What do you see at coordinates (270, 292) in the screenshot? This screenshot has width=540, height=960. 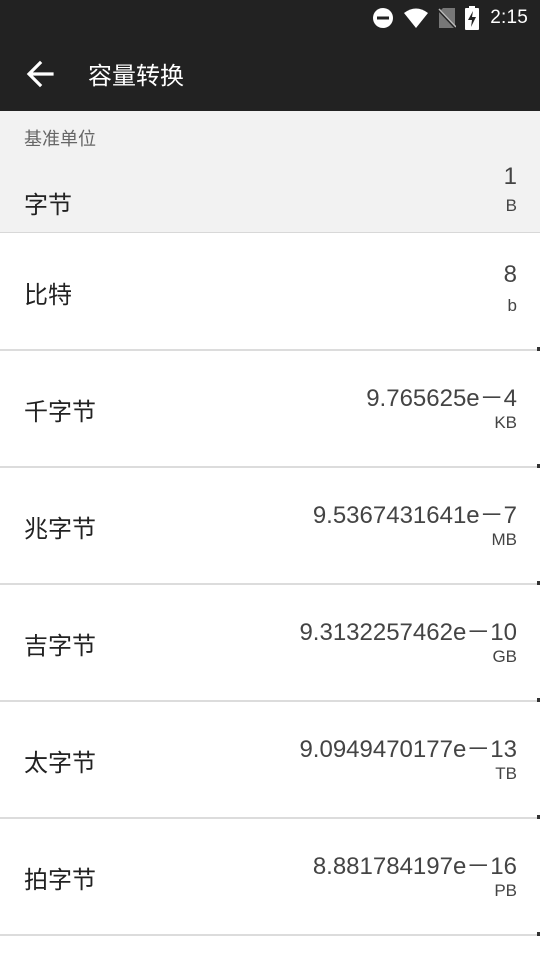 I see `list-item: 比特 8 b` at bounding box center [270, 292].